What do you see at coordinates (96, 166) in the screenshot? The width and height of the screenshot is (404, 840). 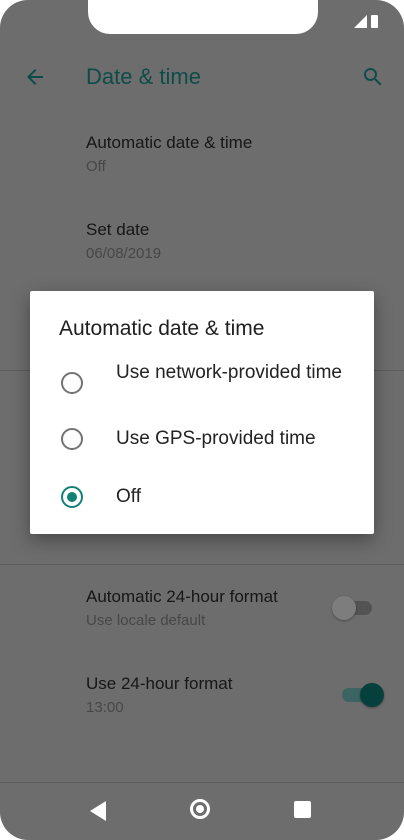 I see `setting-summary: Off` at bounding box center [96, 166].